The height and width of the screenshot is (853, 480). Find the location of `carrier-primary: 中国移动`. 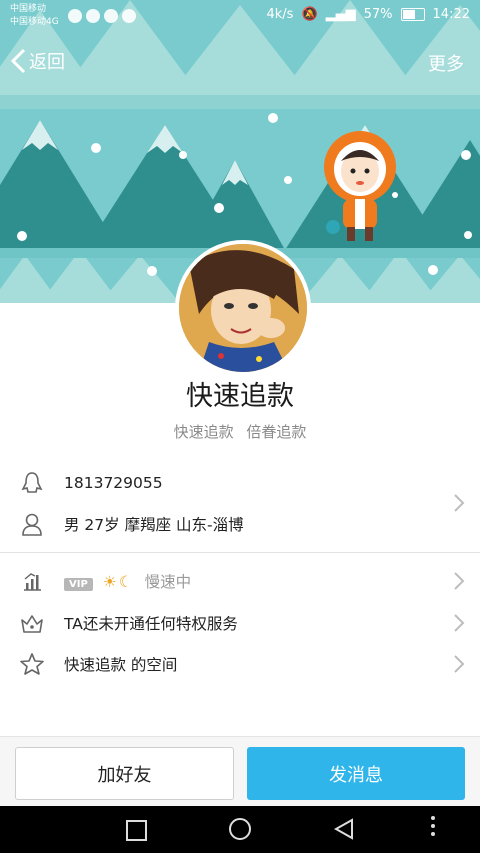

carrier-primary: 中国移动 is located at coordinates (28, 9).